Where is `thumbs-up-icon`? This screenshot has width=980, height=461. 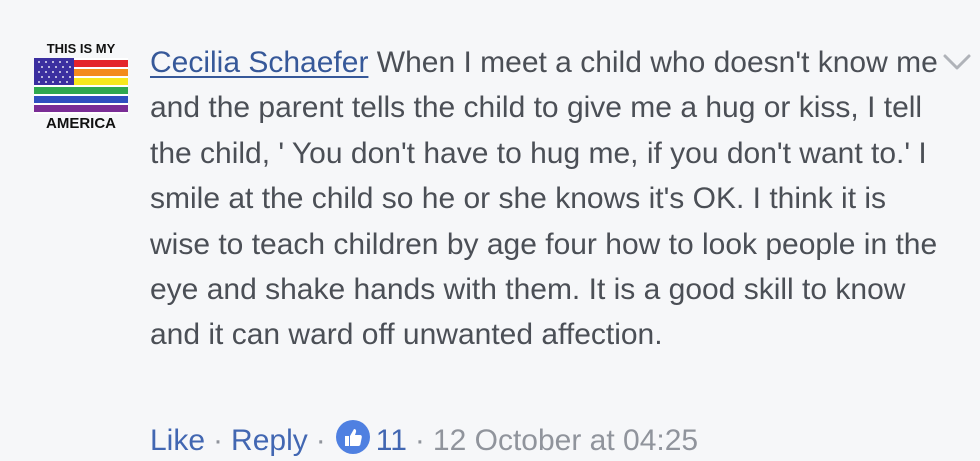
thumbs-up-icon is located at coordinates (352, 437).